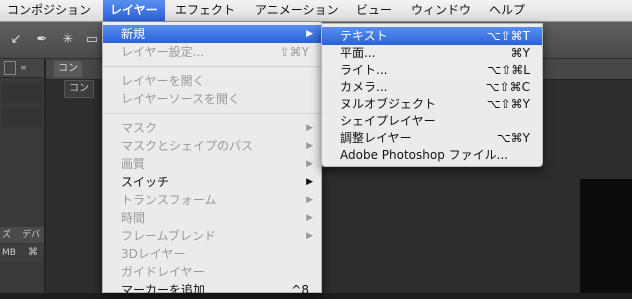 The width and height of the screenshot is (632, 299). What do you see at coordinates (212, 164) in the screenshot?
I see `menu-item-quality: 画質 ▶` at bounding box center [212, 164].